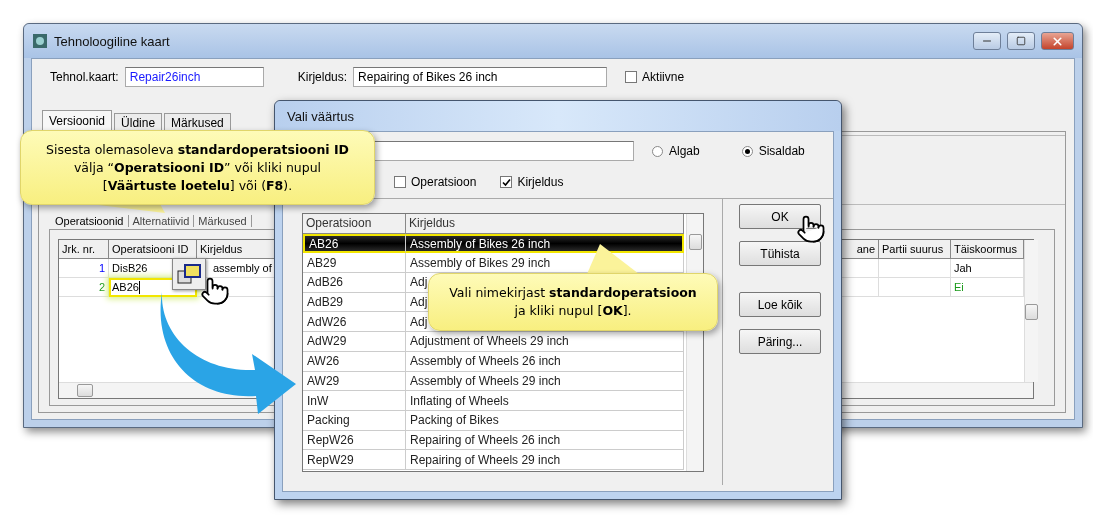 The image size is (1093, 524). I want to click on list-item: Assembly of Wheels 29 inch, so click(545, 381).